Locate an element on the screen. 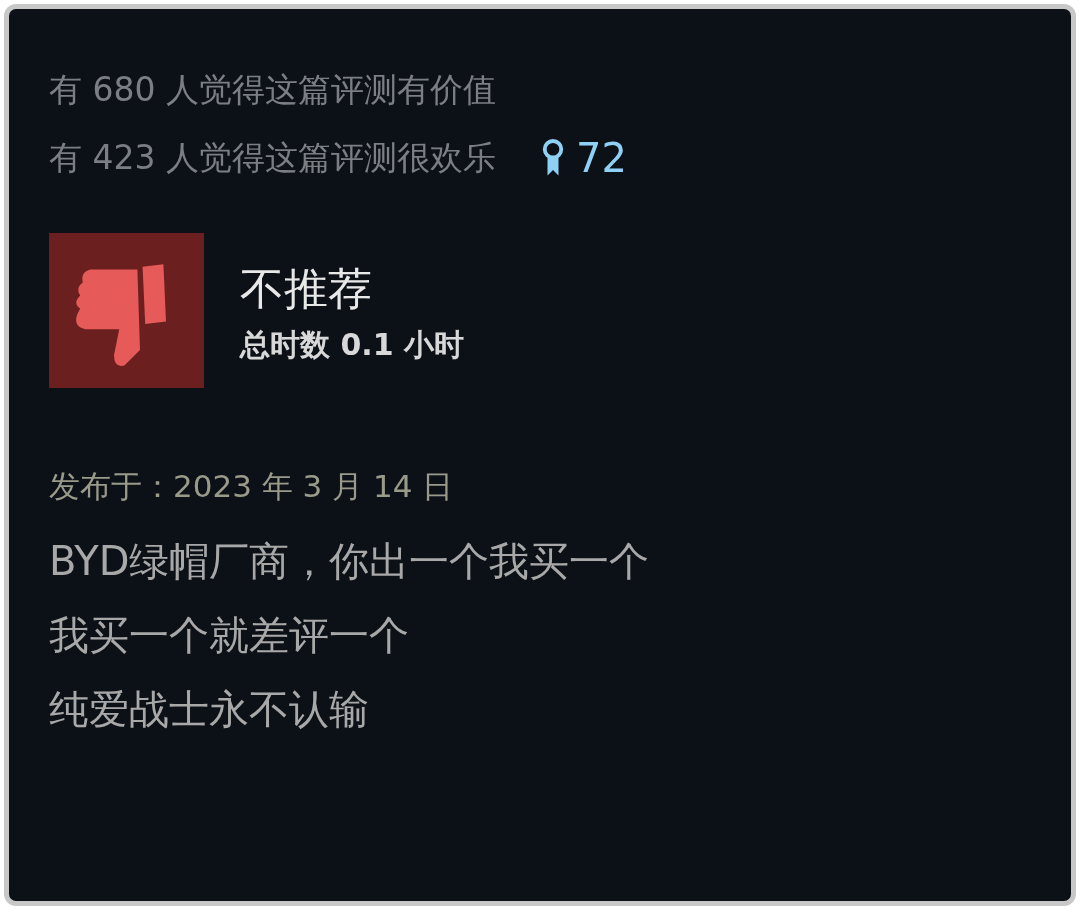 This screenshot has height=910, width=1080. verdict-title: 不推荐 is located at coordinates (306, 289).